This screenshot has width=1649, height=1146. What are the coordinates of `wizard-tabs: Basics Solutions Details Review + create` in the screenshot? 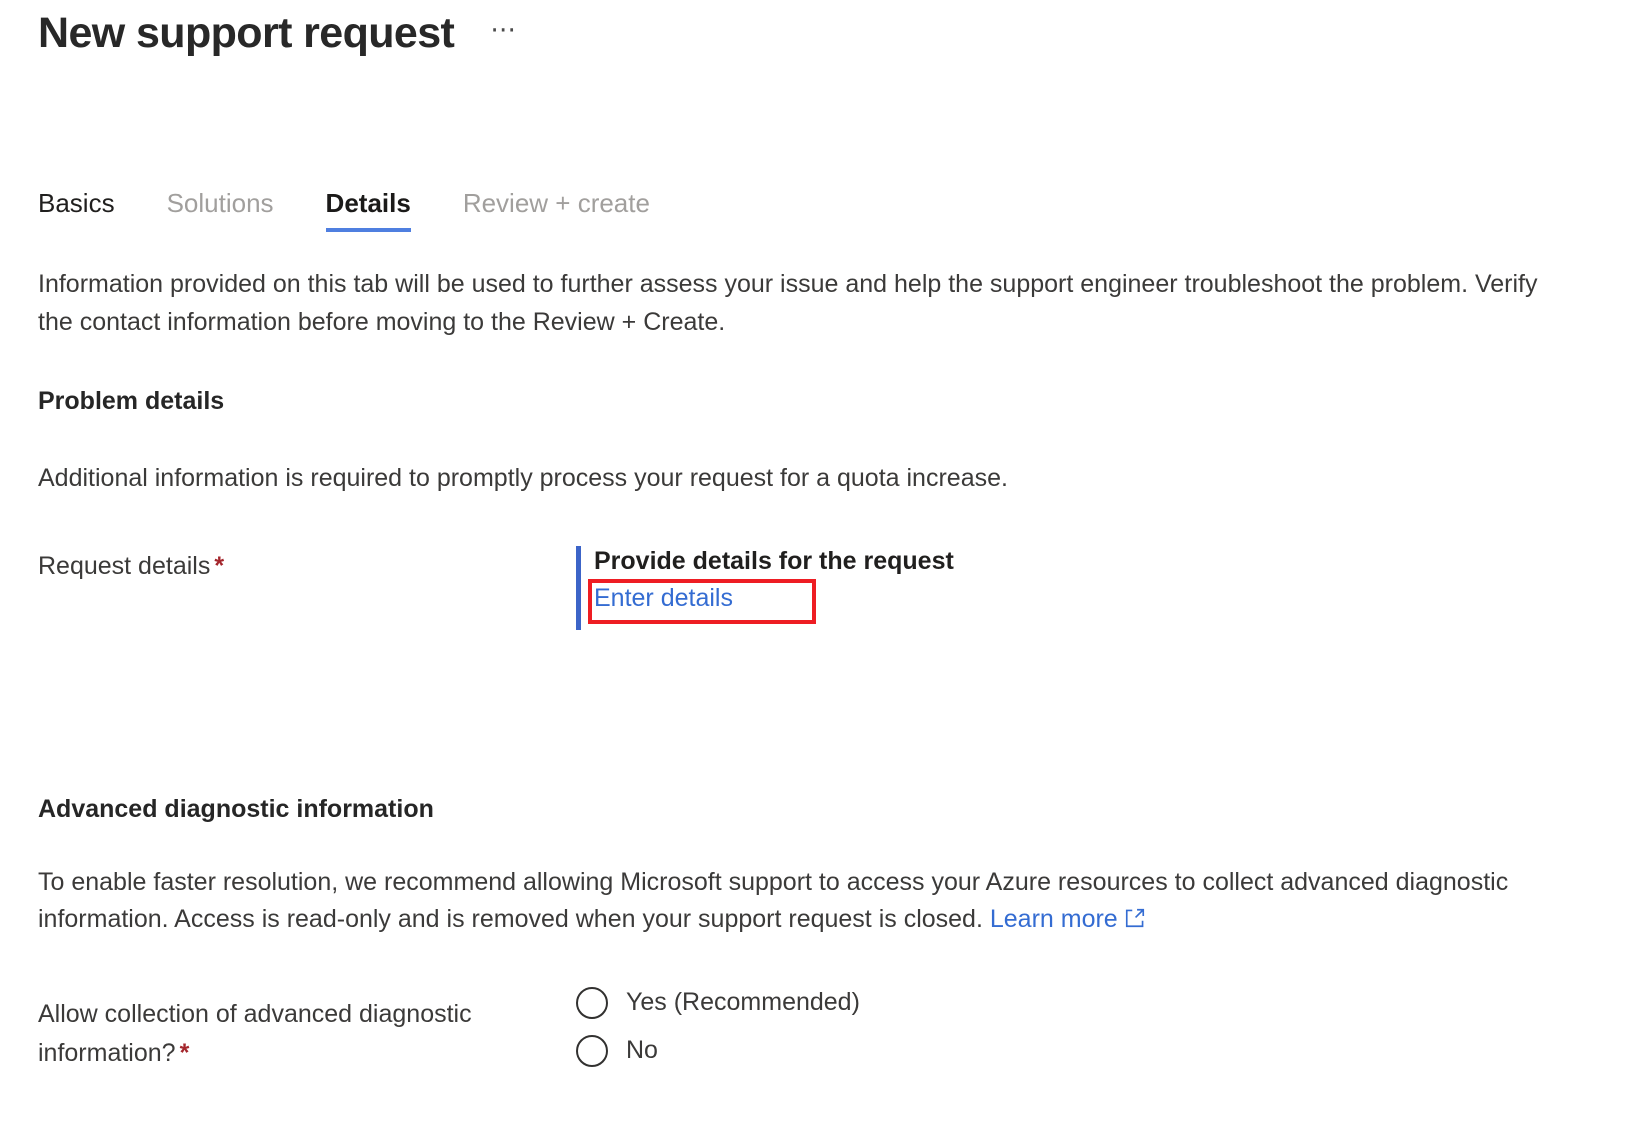 It's located at (824, 204).